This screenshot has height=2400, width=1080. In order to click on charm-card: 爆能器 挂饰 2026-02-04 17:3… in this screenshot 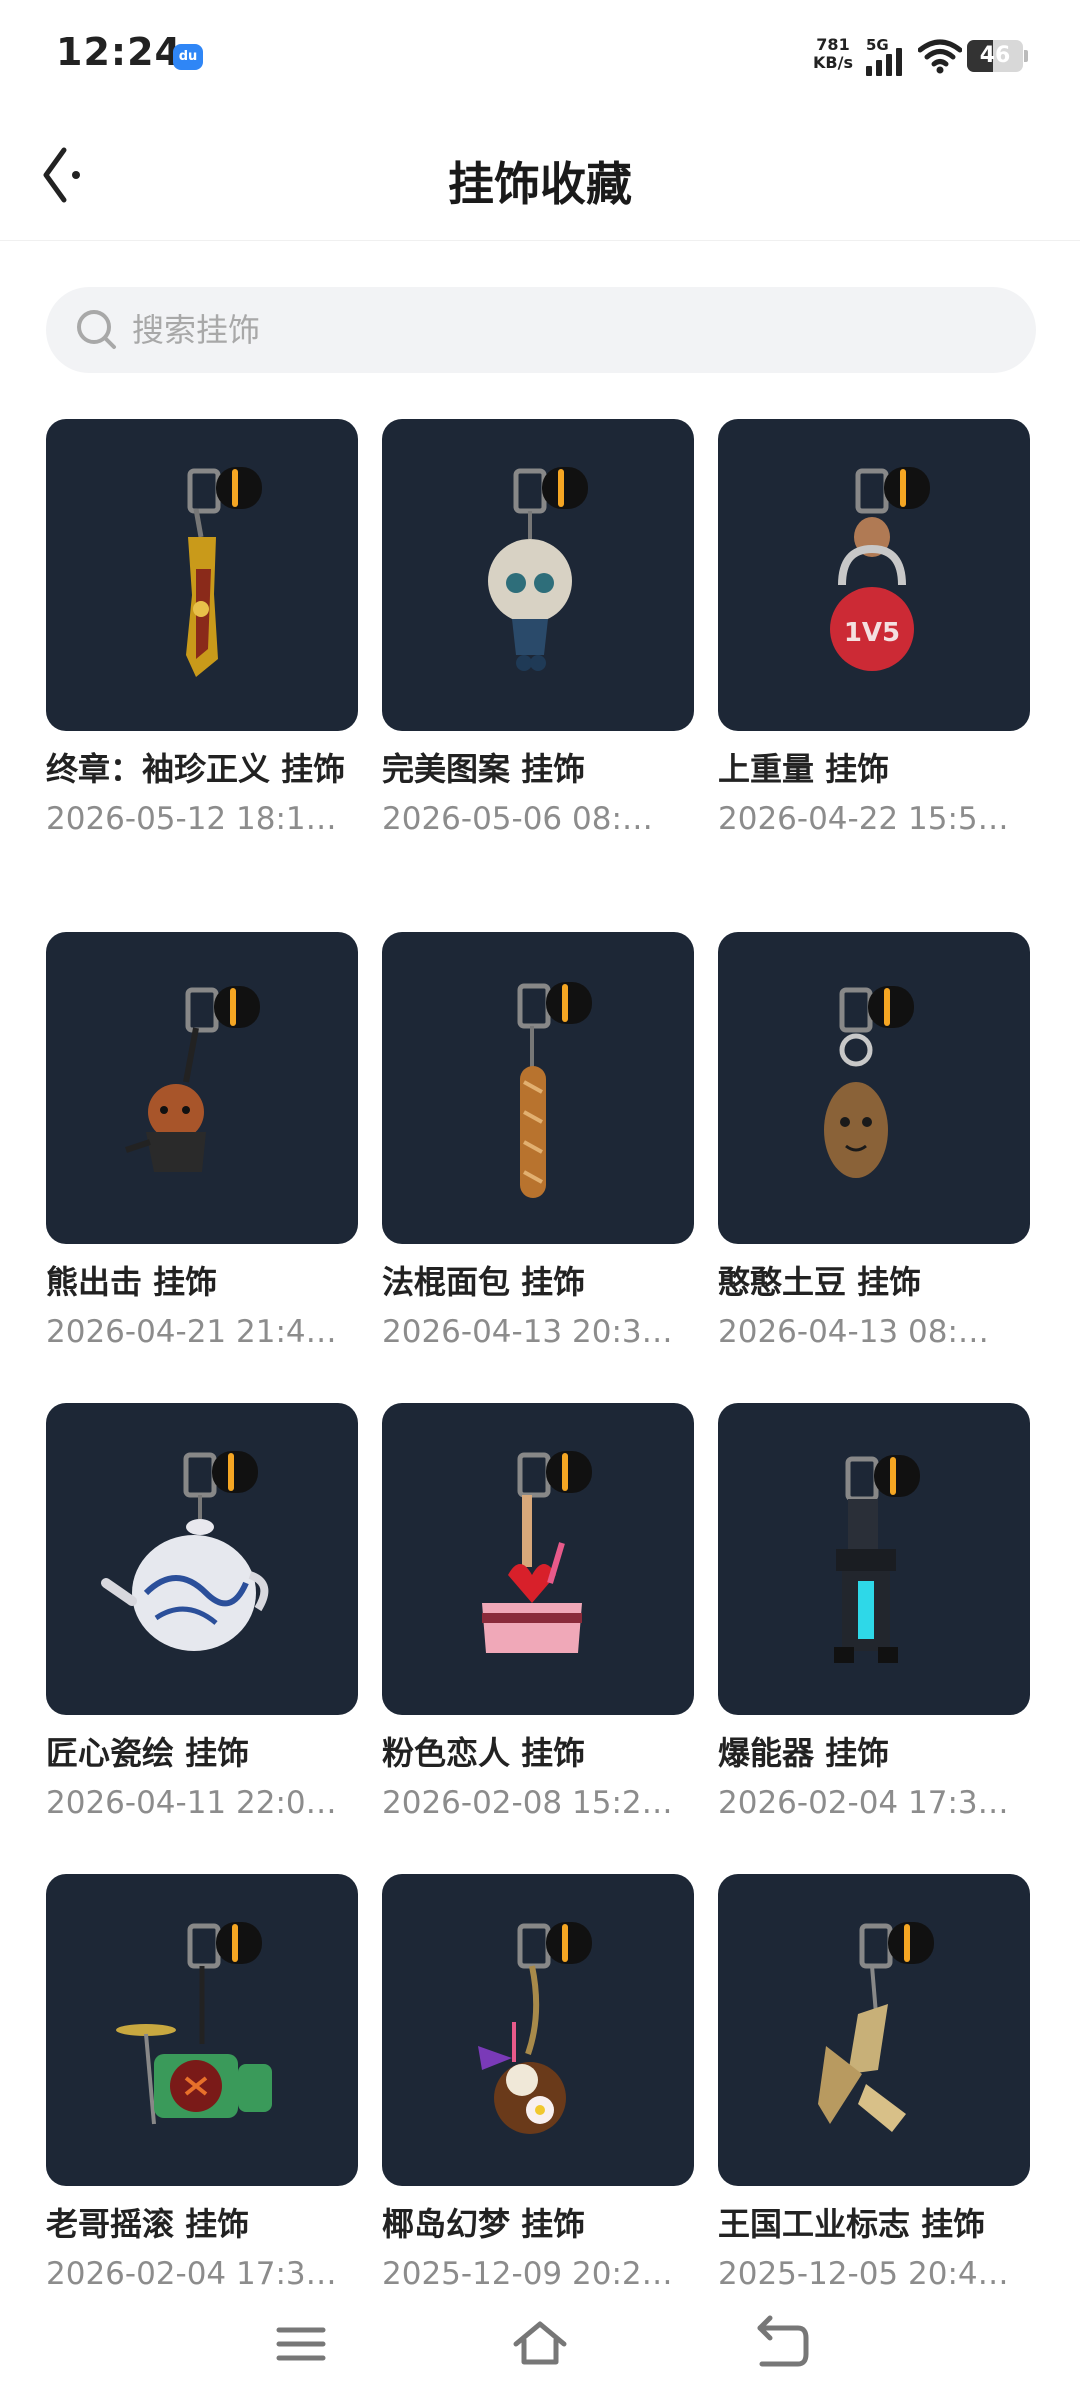, I will do `click(874, 1613)`.